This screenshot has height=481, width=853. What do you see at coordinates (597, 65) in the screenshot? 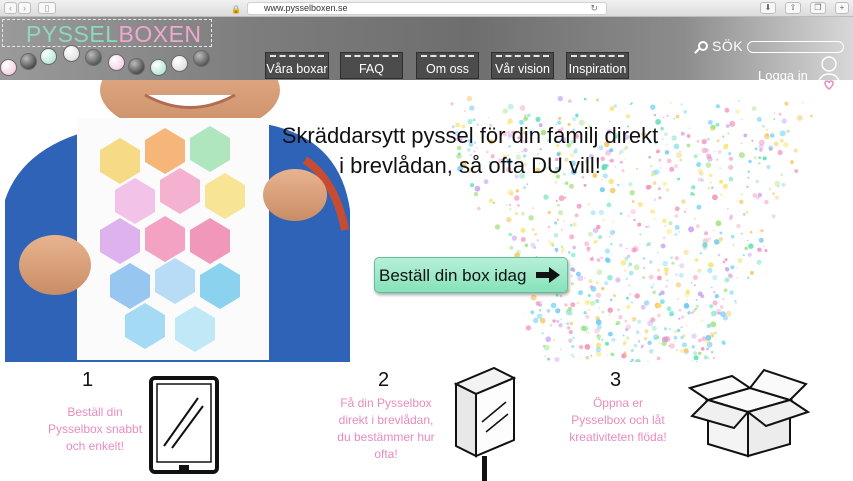
I see `nav-inspiration: Inspiration` at bounding box center [597, 65].